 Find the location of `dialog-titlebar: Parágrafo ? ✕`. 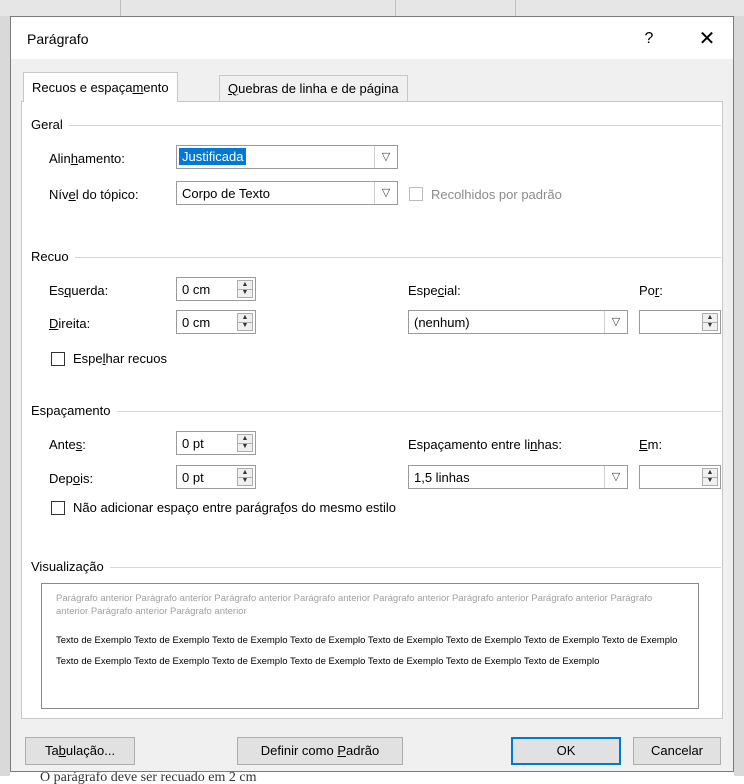

dialog-titlebar: Parágrafo ? ✕ is located at coordinates (372, 38).